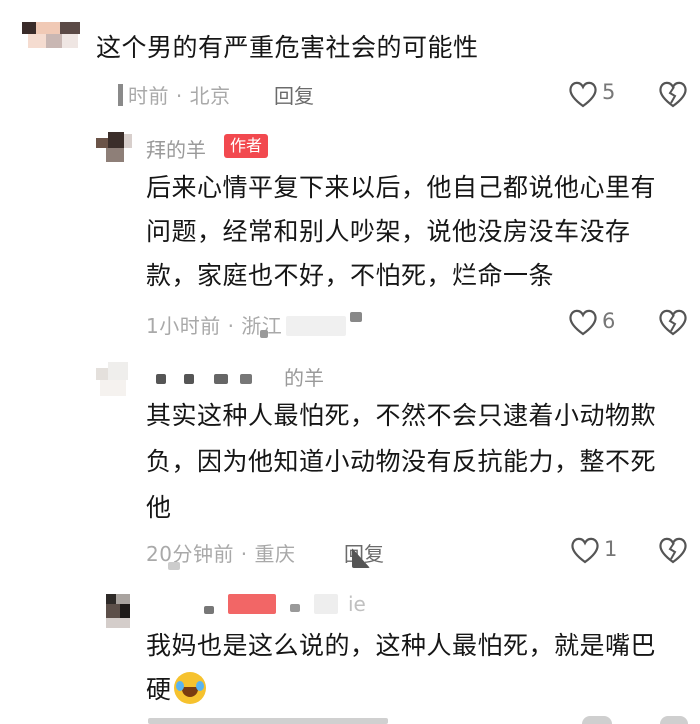 Image resolution: width=700 pixels, height=724 pixels. I want to click on comment-text: 这个男的有严重危害社会的可能性, so click(287, 47).